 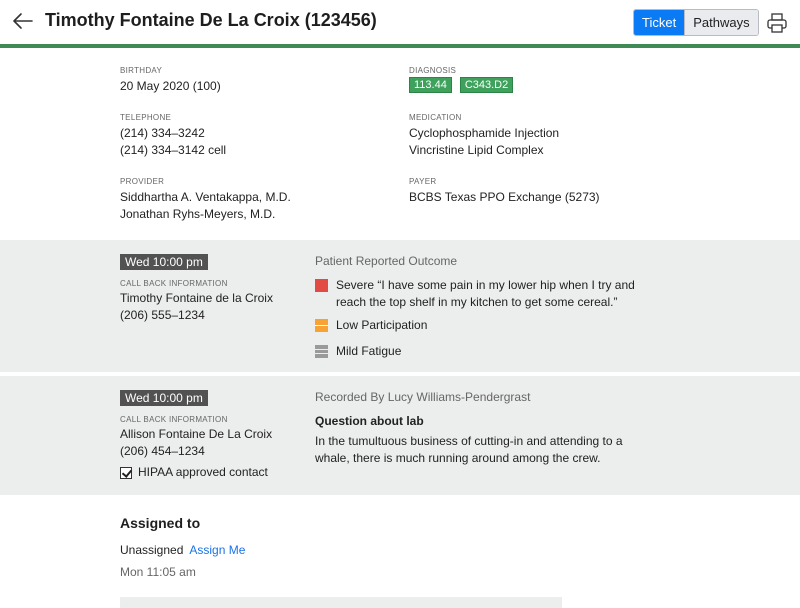 What do you see at coordinates (504, 197) in the screenshot?
I see `payer-value: BCBS Texas PPO Exchange (5273)` at bounding box center [504, 197].